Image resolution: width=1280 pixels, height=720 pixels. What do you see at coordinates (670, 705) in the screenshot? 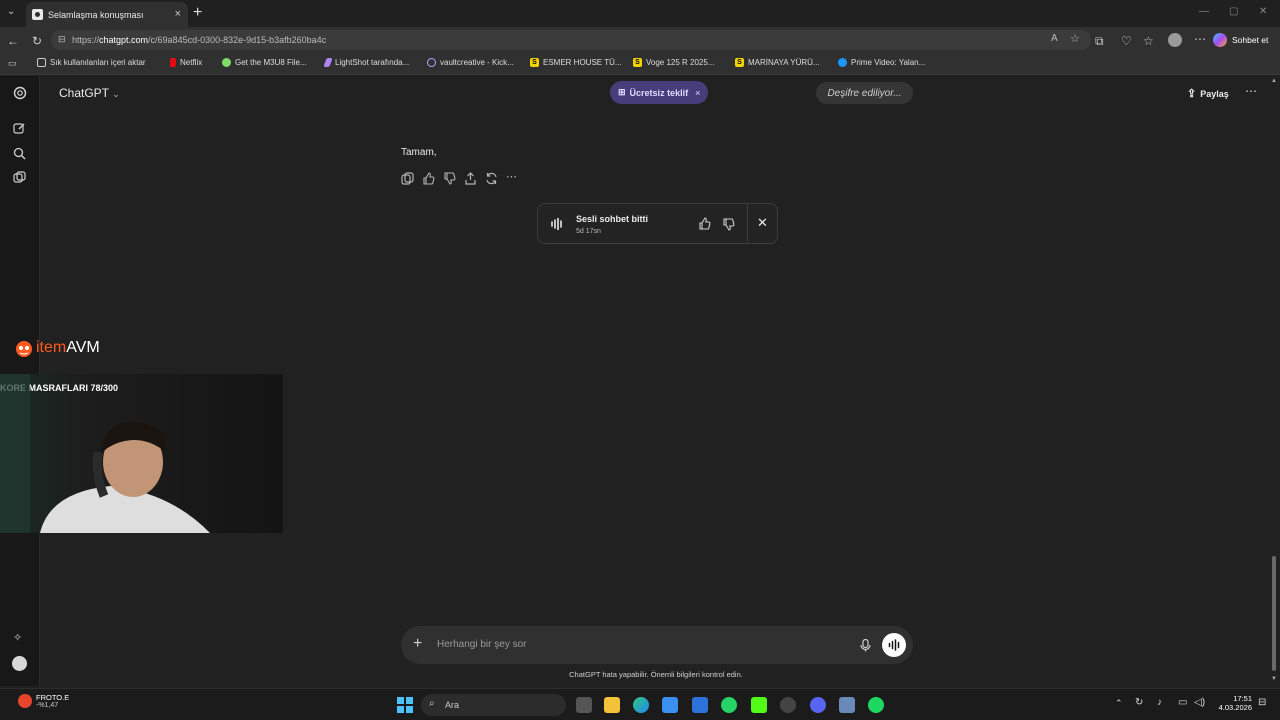
I see `store-icon` at bounding box center [670, 705].